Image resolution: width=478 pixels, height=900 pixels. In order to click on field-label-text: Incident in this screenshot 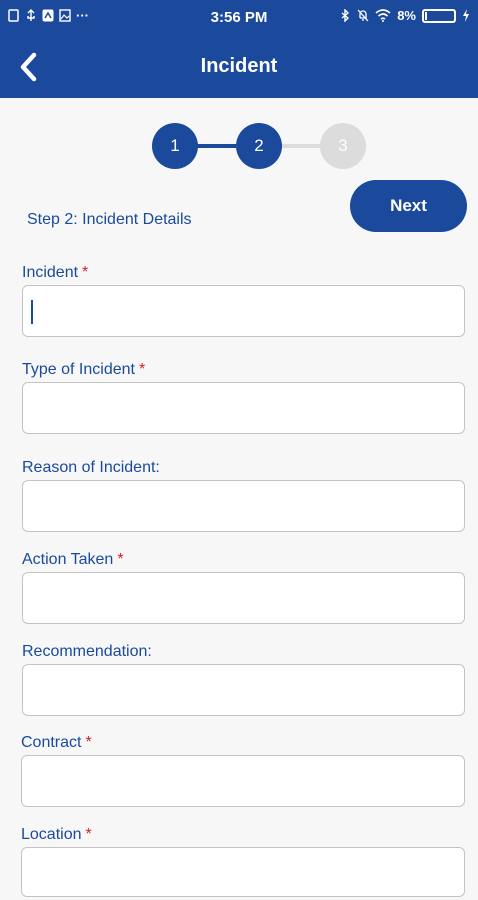, I will do `click(50, 272)`.